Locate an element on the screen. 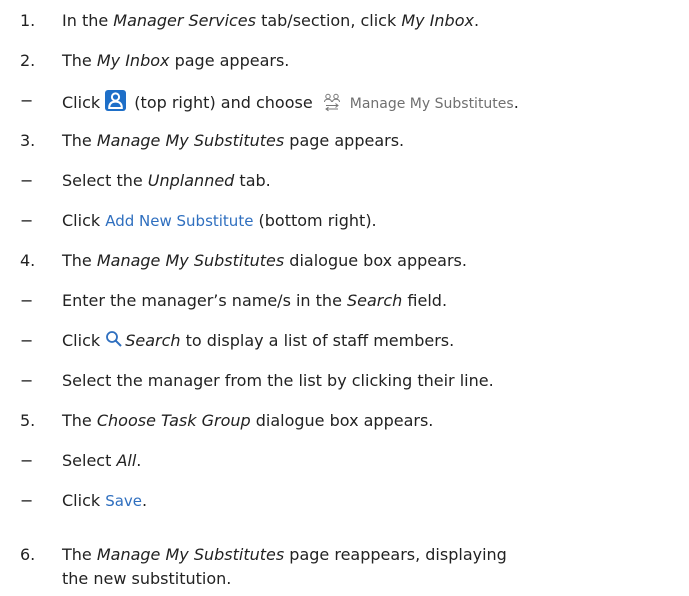 This screenshot has width=689, height=596. search-icon is located at coordinates (114, 342).